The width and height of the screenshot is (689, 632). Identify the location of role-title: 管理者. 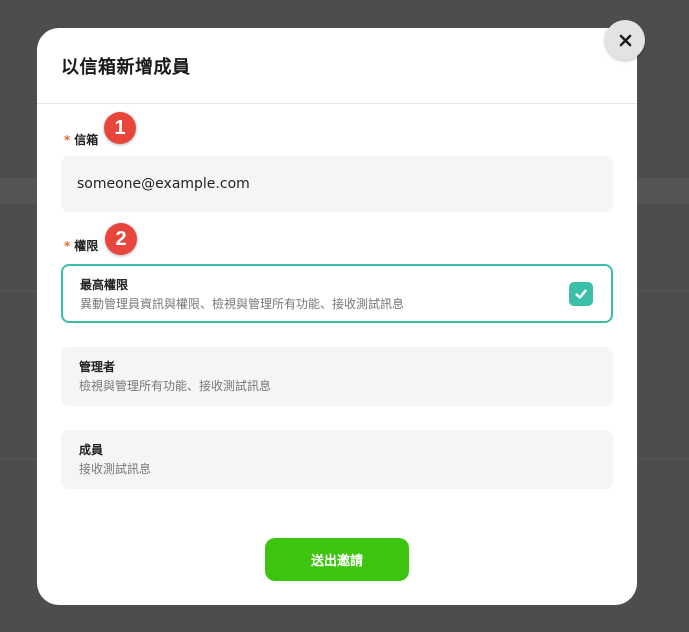
(97, 367).